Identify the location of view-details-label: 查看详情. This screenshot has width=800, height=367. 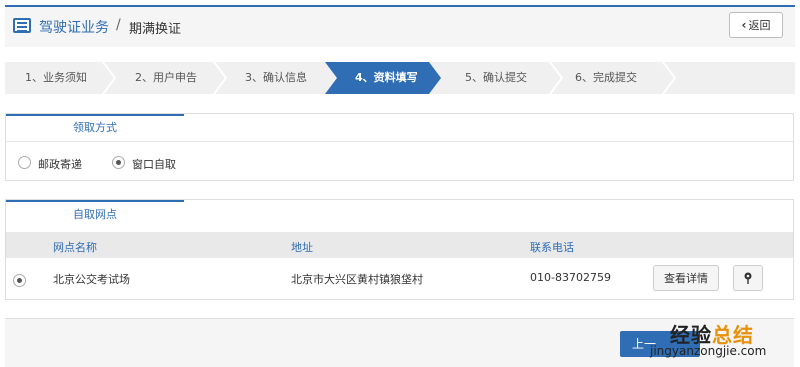
(686, 278).